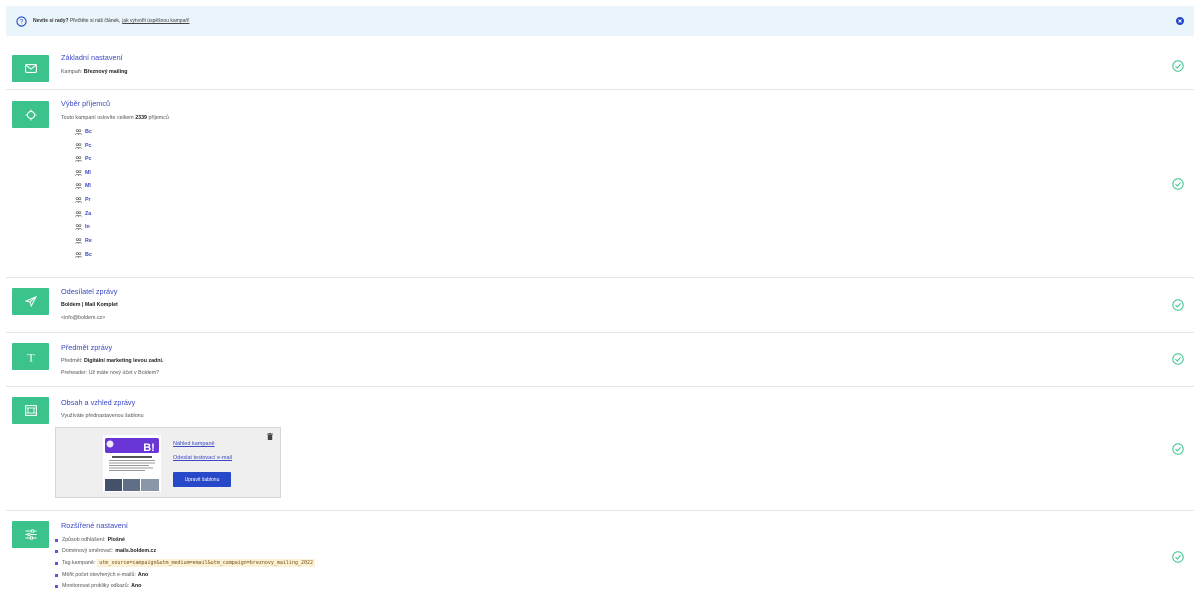  What do you see at coordinates (105, 72) in the screenshot?
I see `campaign-value: Březnový mailing` at bounding box center [105, 72].